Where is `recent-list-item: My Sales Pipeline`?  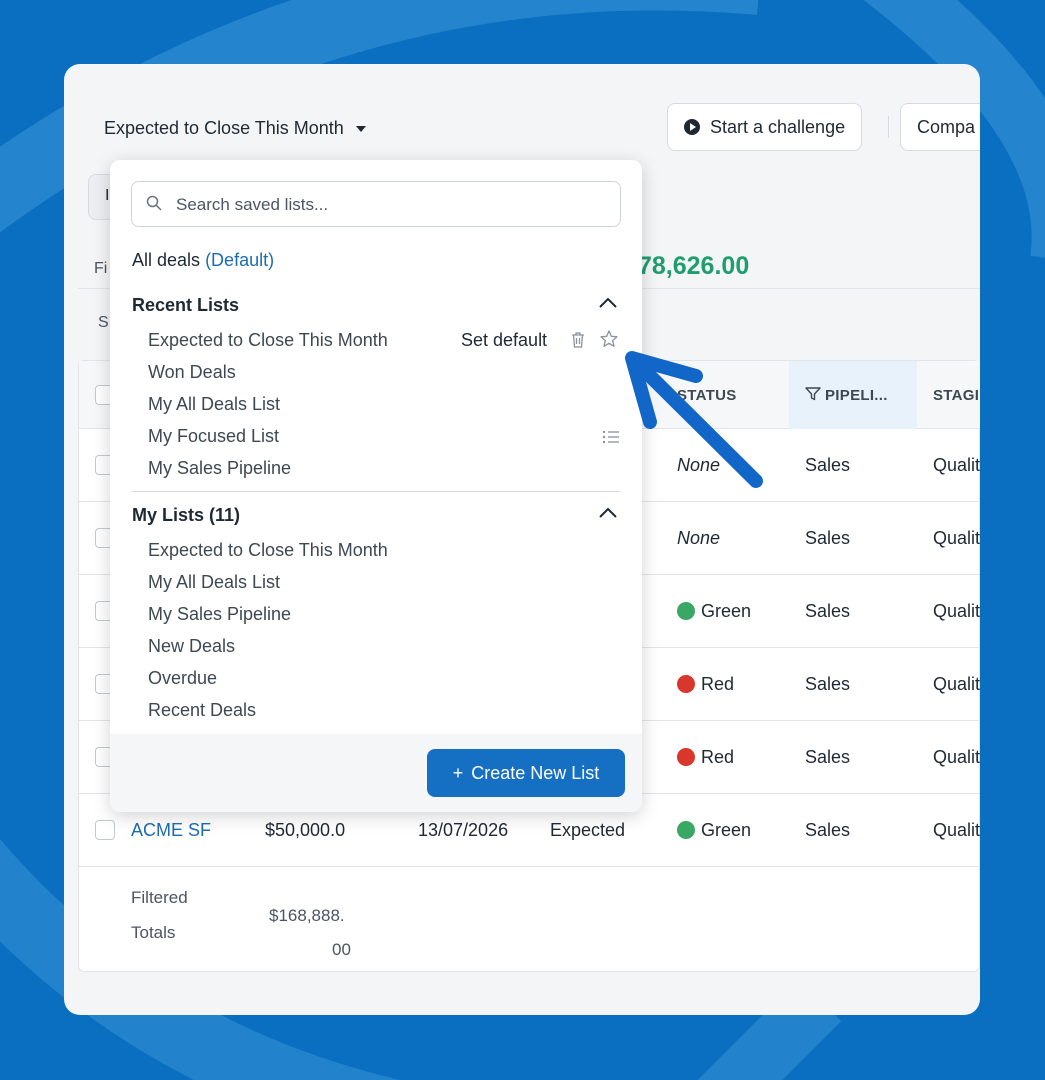
recent-list-item: My Sales Pipeline is located at coordinates (219, 468).